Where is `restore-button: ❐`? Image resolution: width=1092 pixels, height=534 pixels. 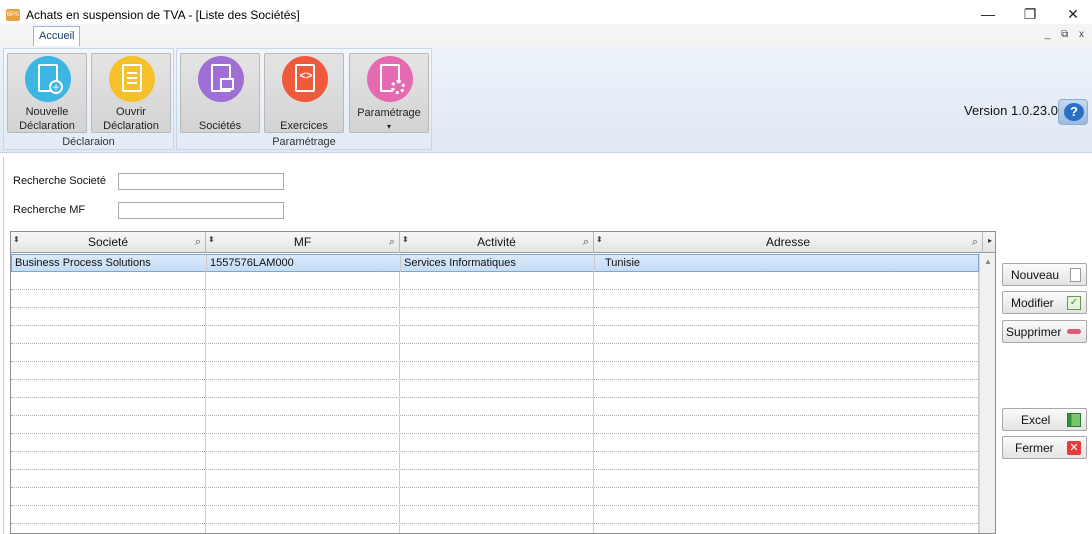 restore-button: ❐ is located at coordinates (1030, 14).